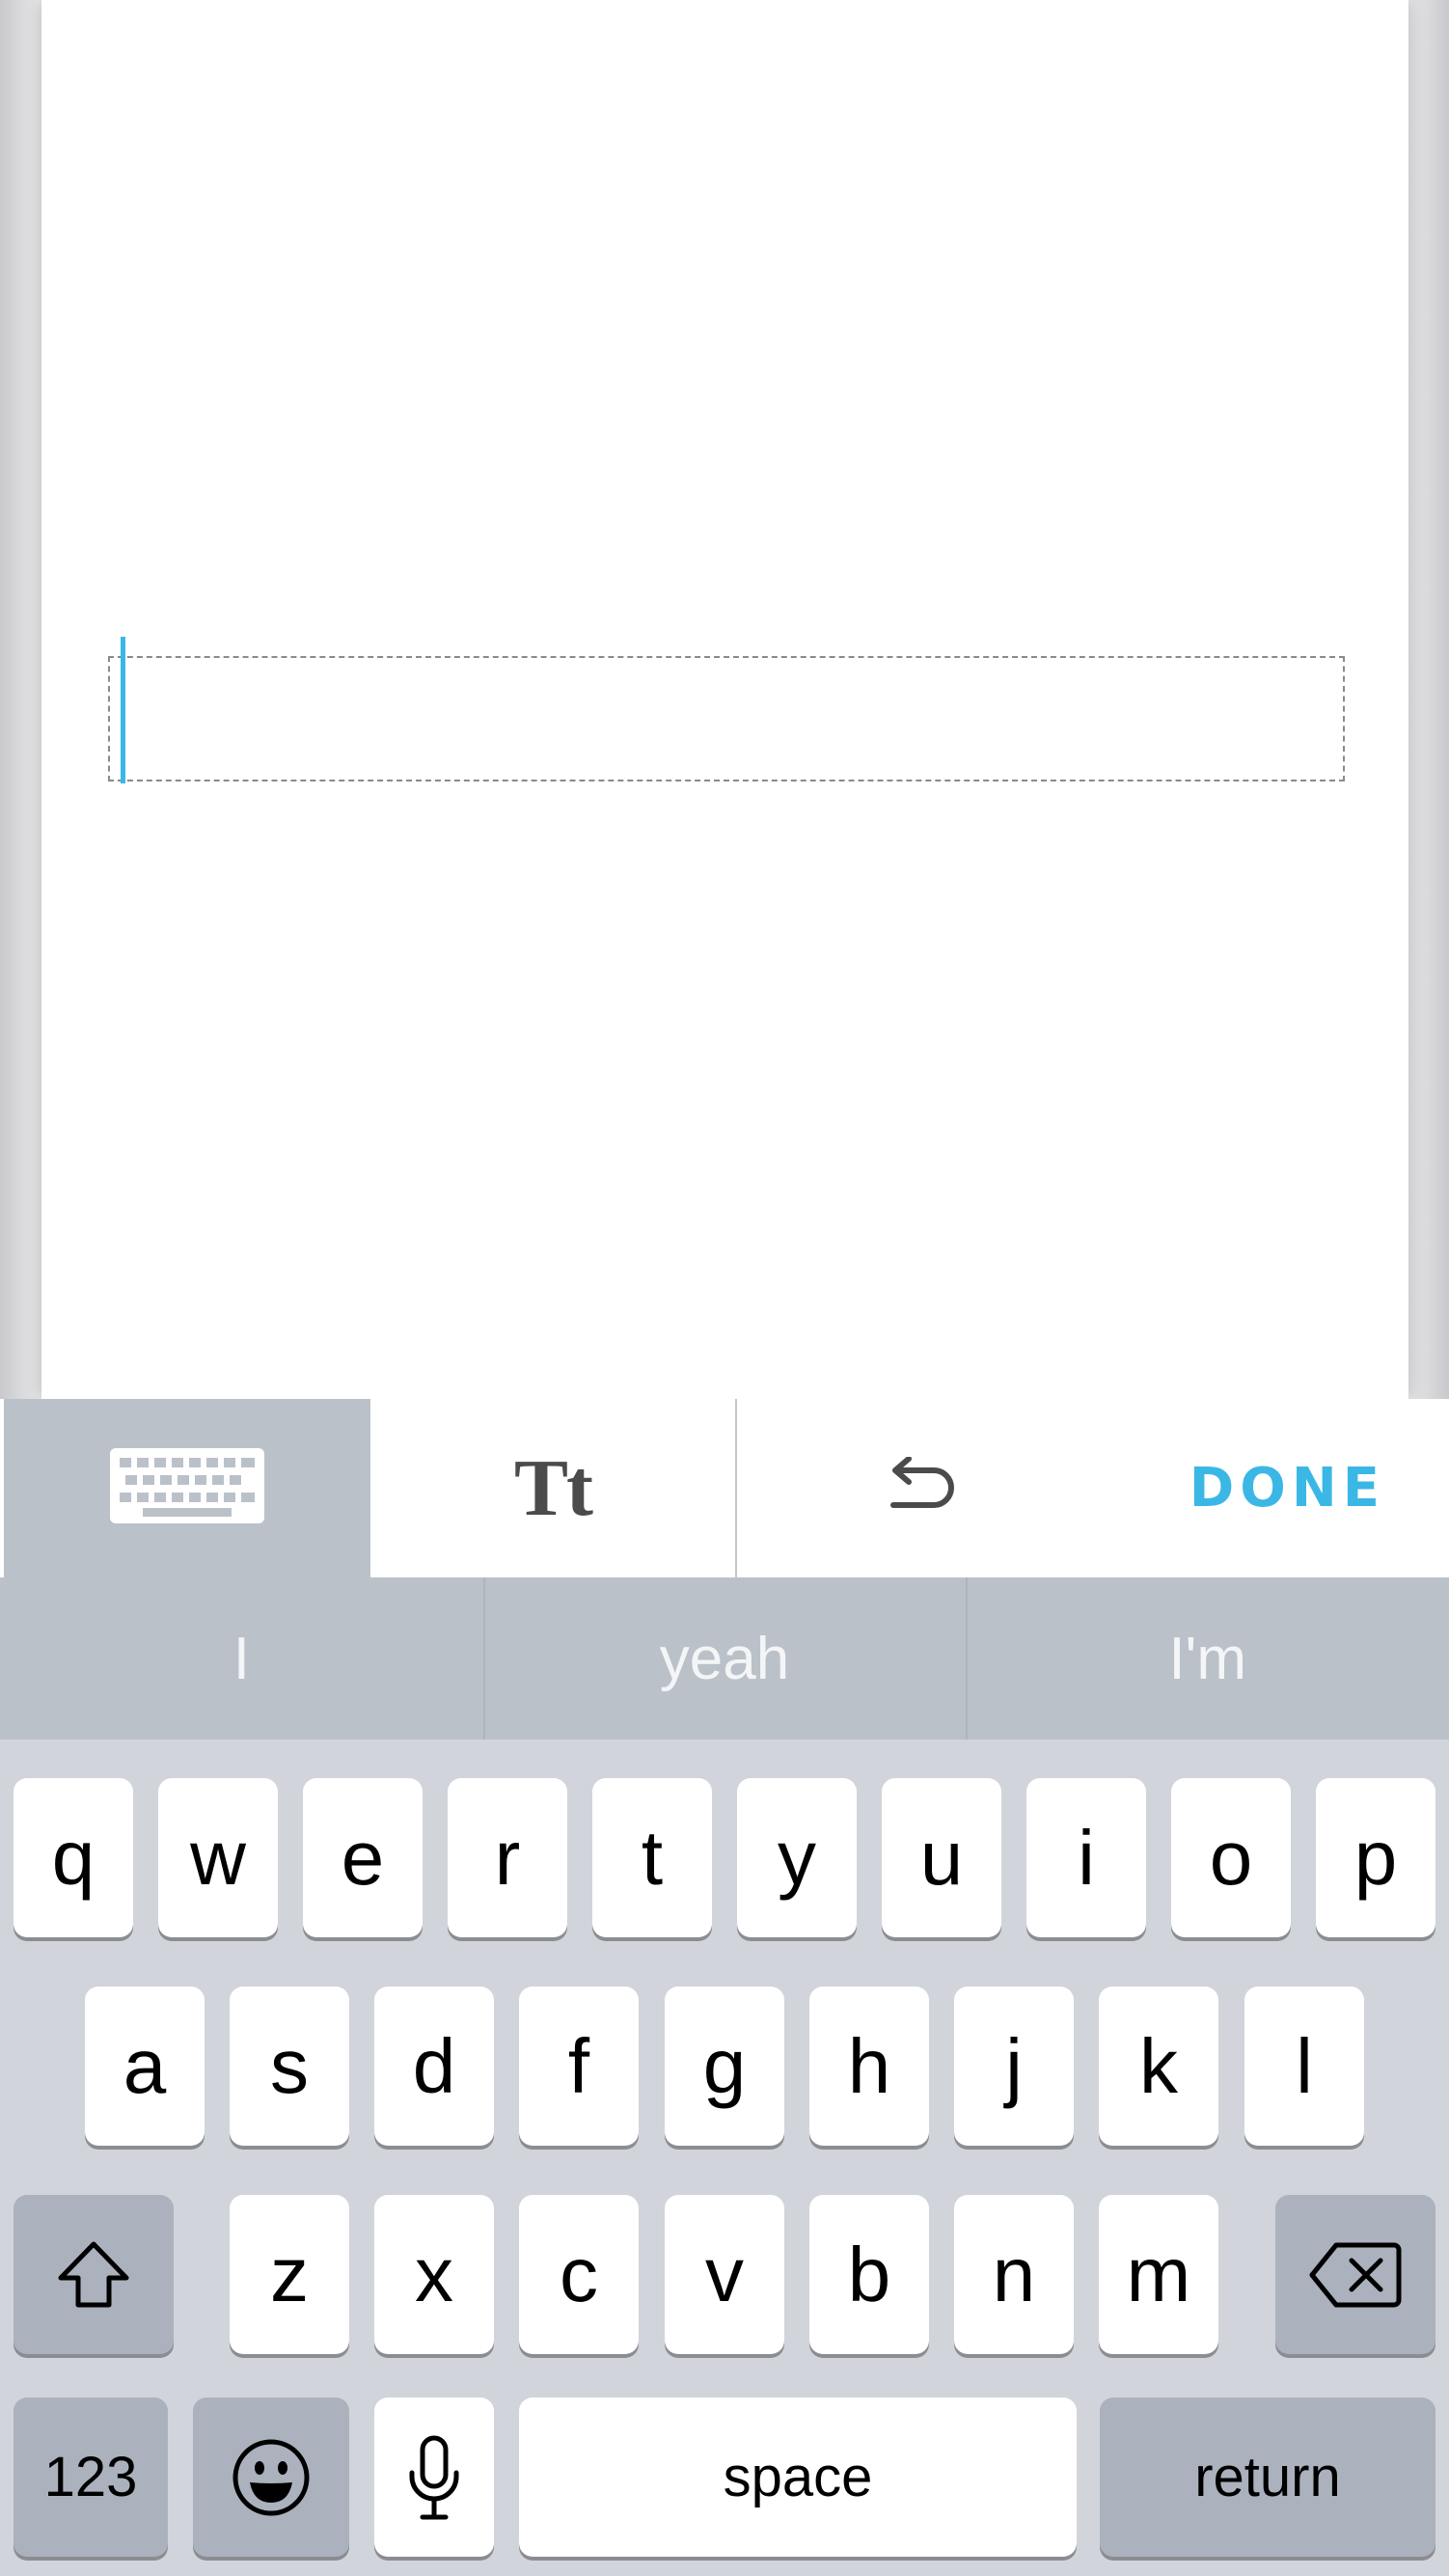 The height and width of the screenshot is (2576, 1449). What do you see at coordinates (1158, 2067) in the screenshot?
I see `key-k: k` at bounding box center [1158, 2067].